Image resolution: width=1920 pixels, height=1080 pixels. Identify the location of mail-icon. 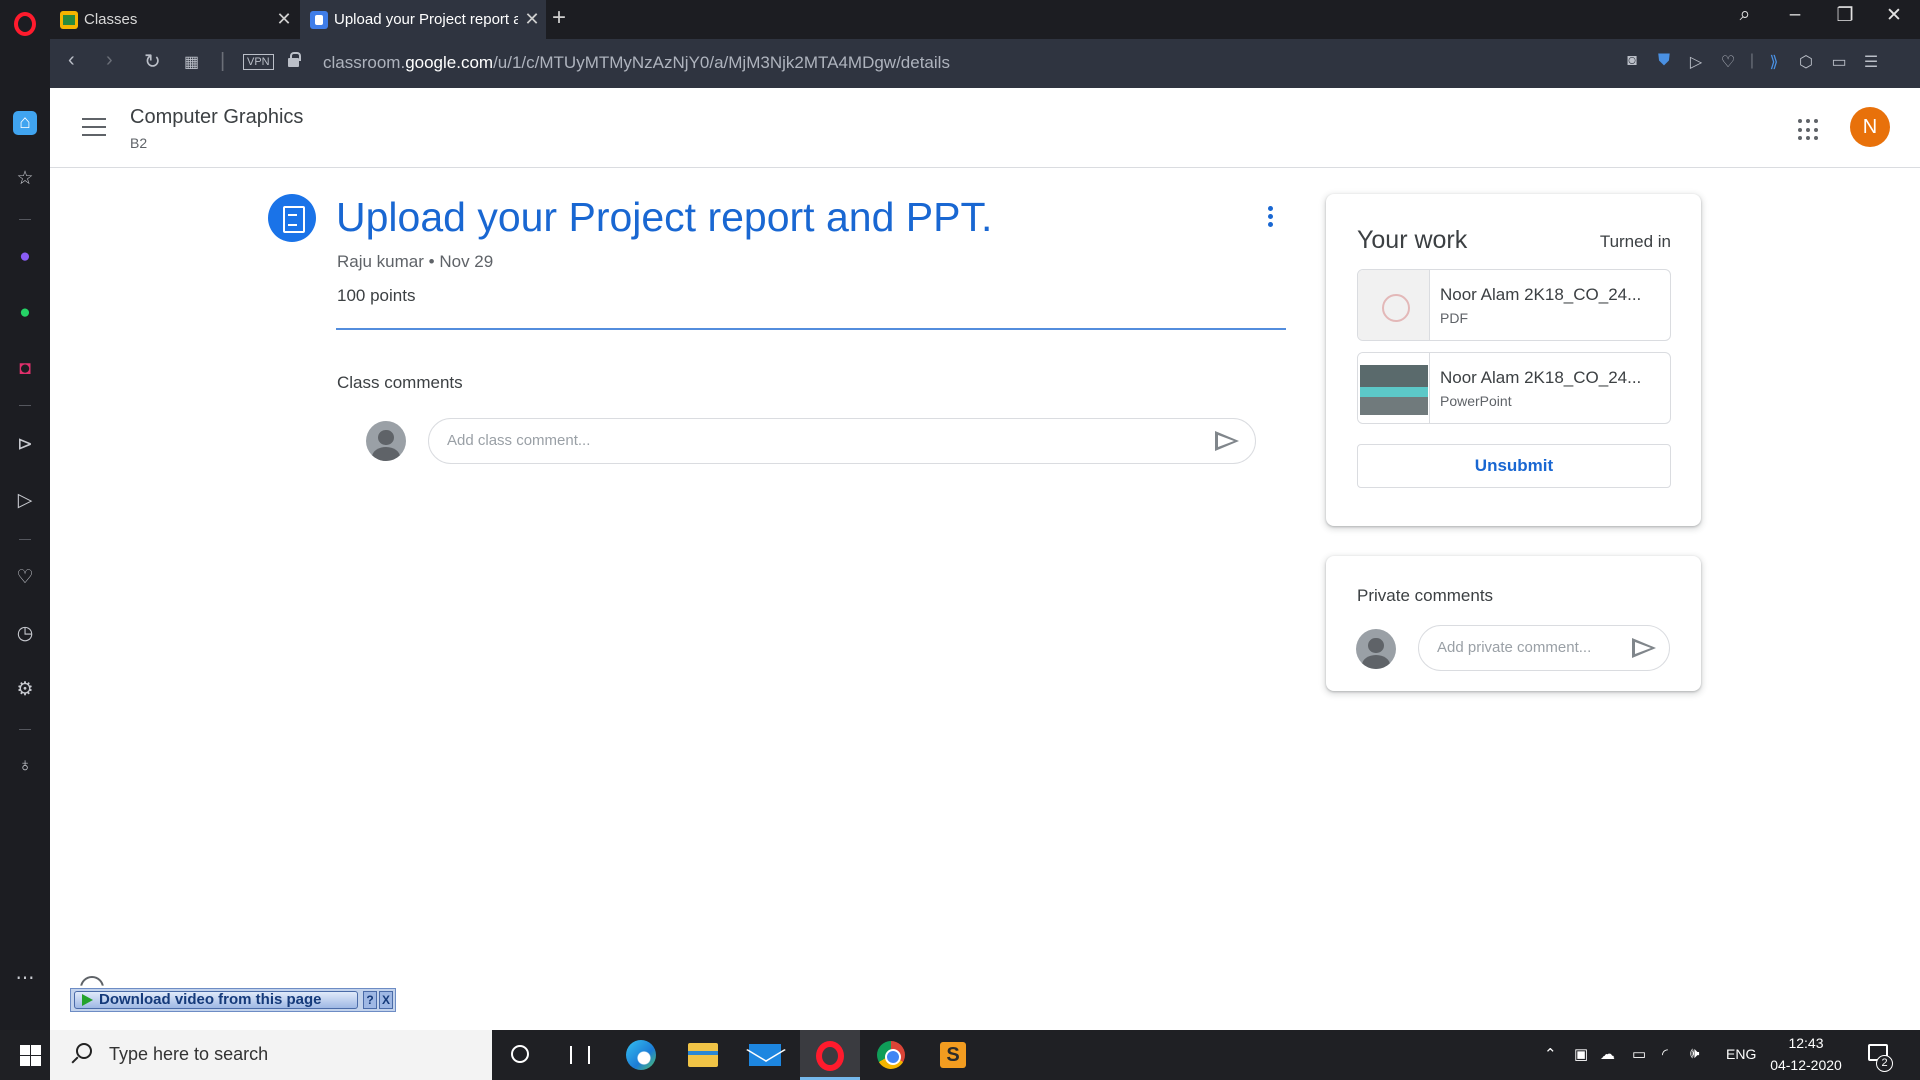
(765, 1055).